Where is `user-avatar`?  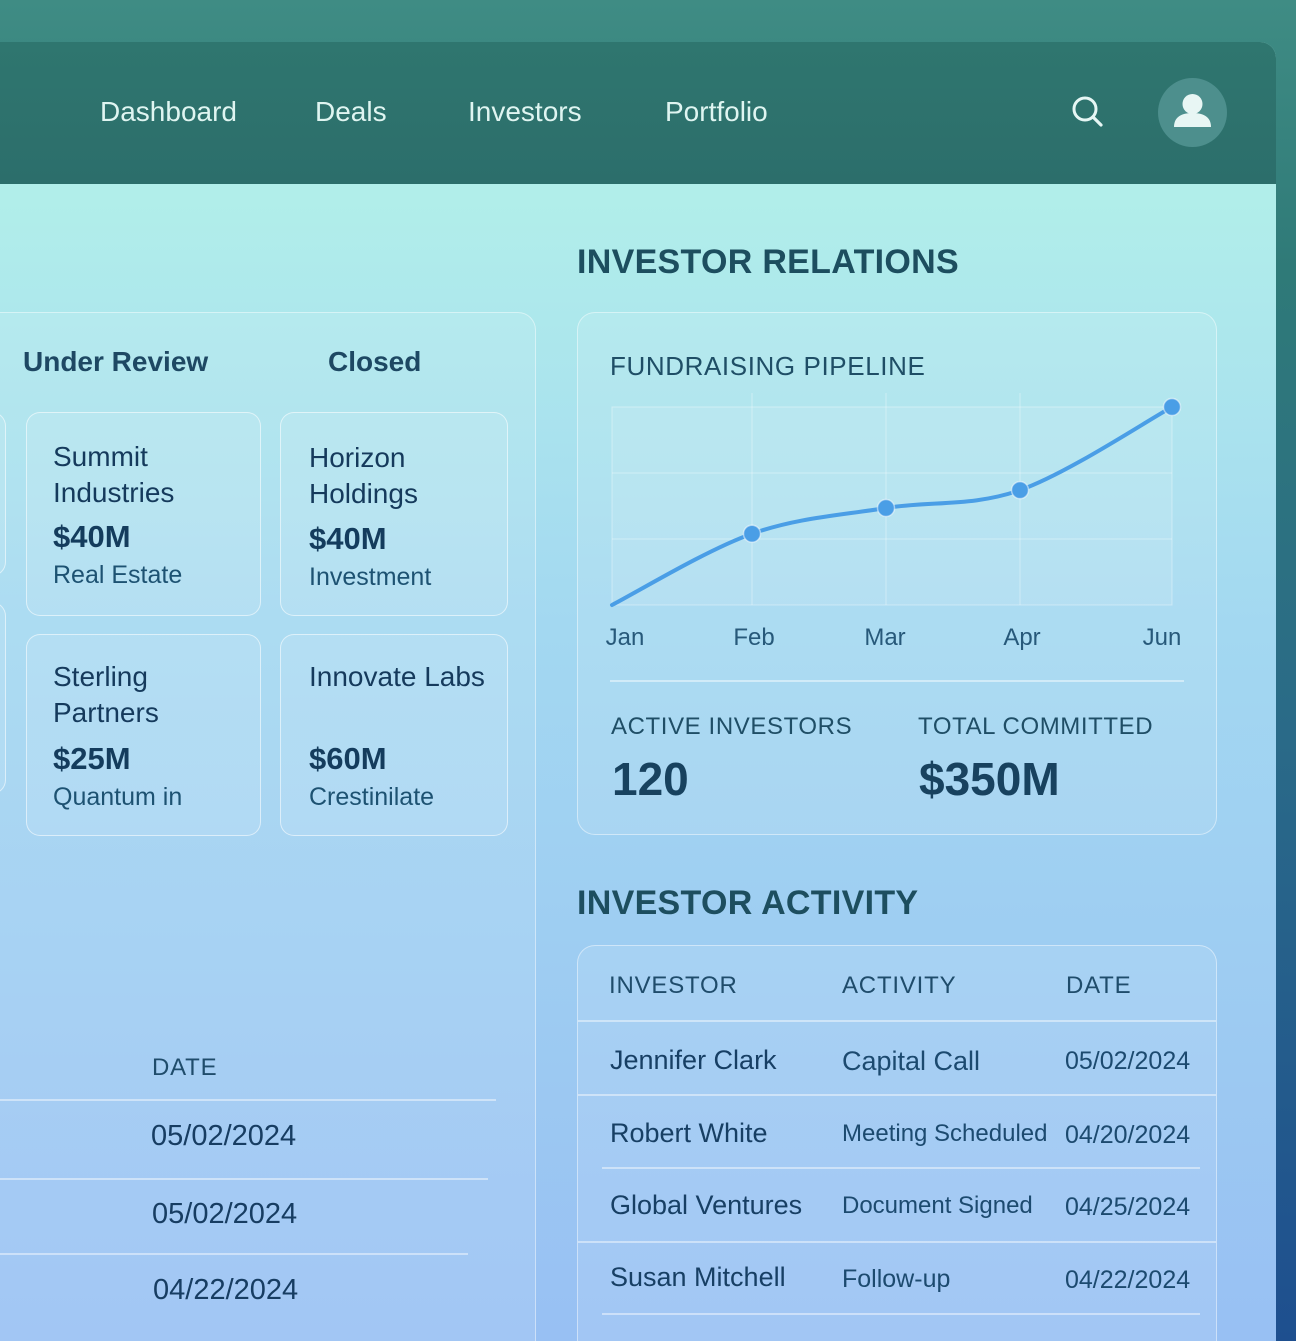 user-avatar is located at coordinates (1192, 112).